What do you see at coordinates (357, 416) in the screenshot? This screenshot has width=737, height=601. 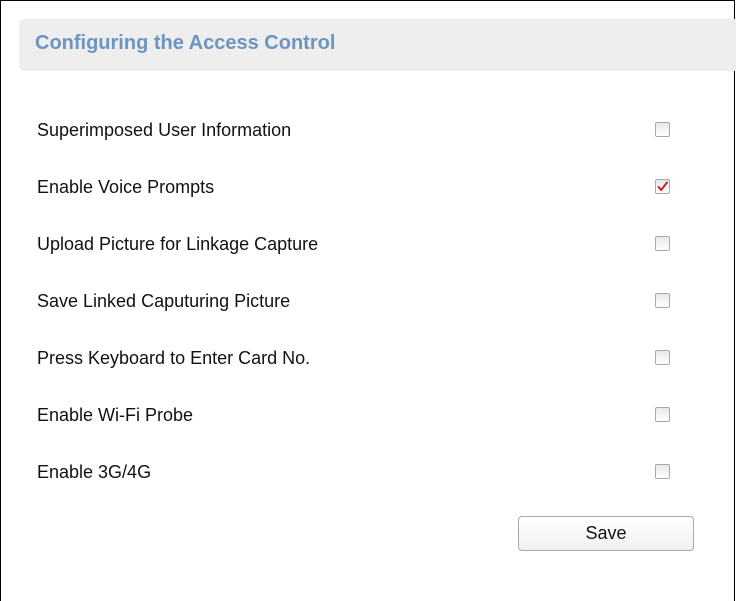 I see `option-enable-wifi-probe: Enable Wi-Fi Probe` at bounding box center [357, 416].